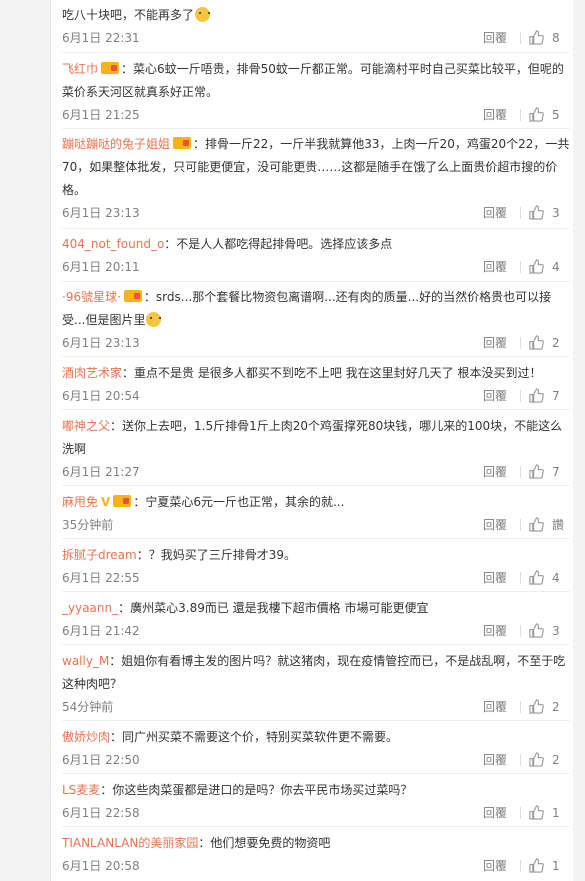 This screenshot has height=881, width=585. What do you see at coordinates (101, 631) in the screenshot?
I see `comment-time: 6月1日 21:42` at bounding box center [101, 631].